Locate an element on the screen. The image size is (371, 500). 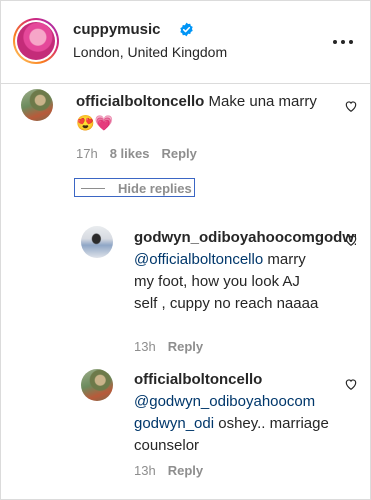
commenter-avatar is located at coordinates (37, 105).